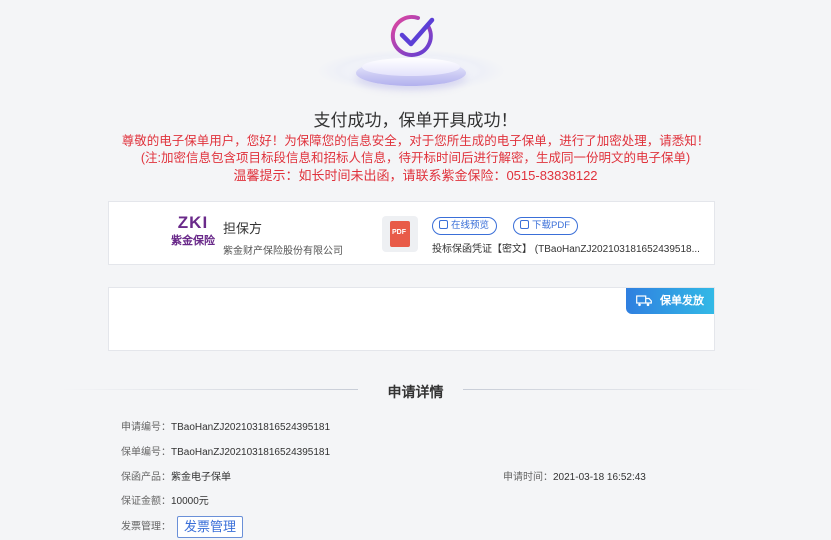 This screenshot has height=540, width=831. Describe the element at coordinates (283, 251) in the screenshot. I see `guarantor-company: 紫金财产保险股份有限公司` at that location.